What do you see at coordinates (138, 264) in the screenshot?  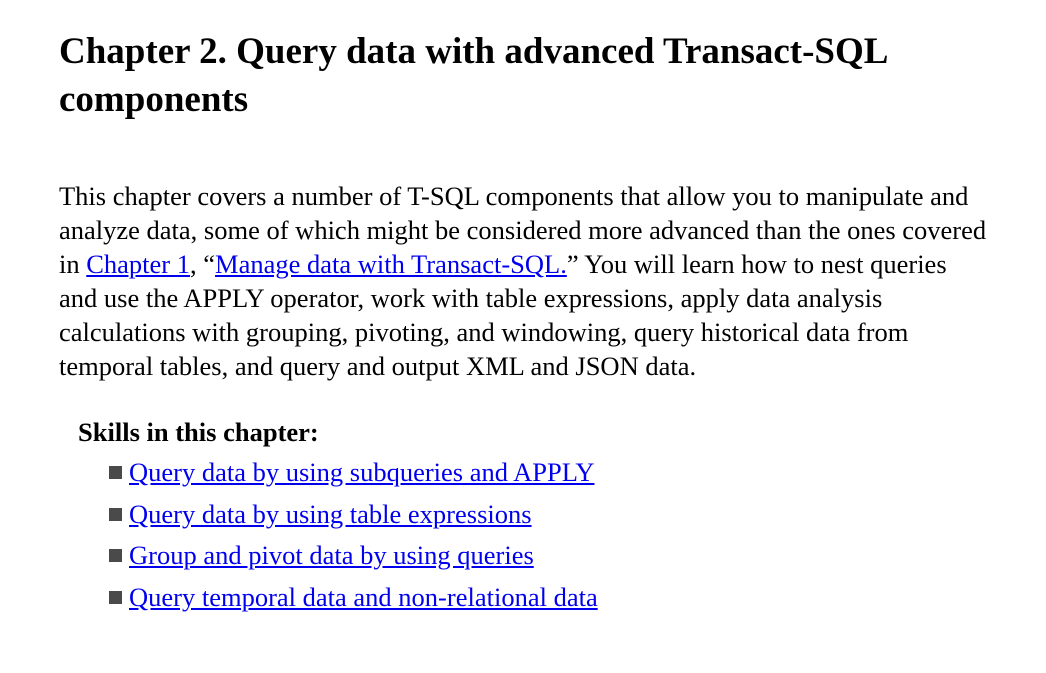 I see `chapter-1-link: Chapter 1` at bounding box center [138, 264].